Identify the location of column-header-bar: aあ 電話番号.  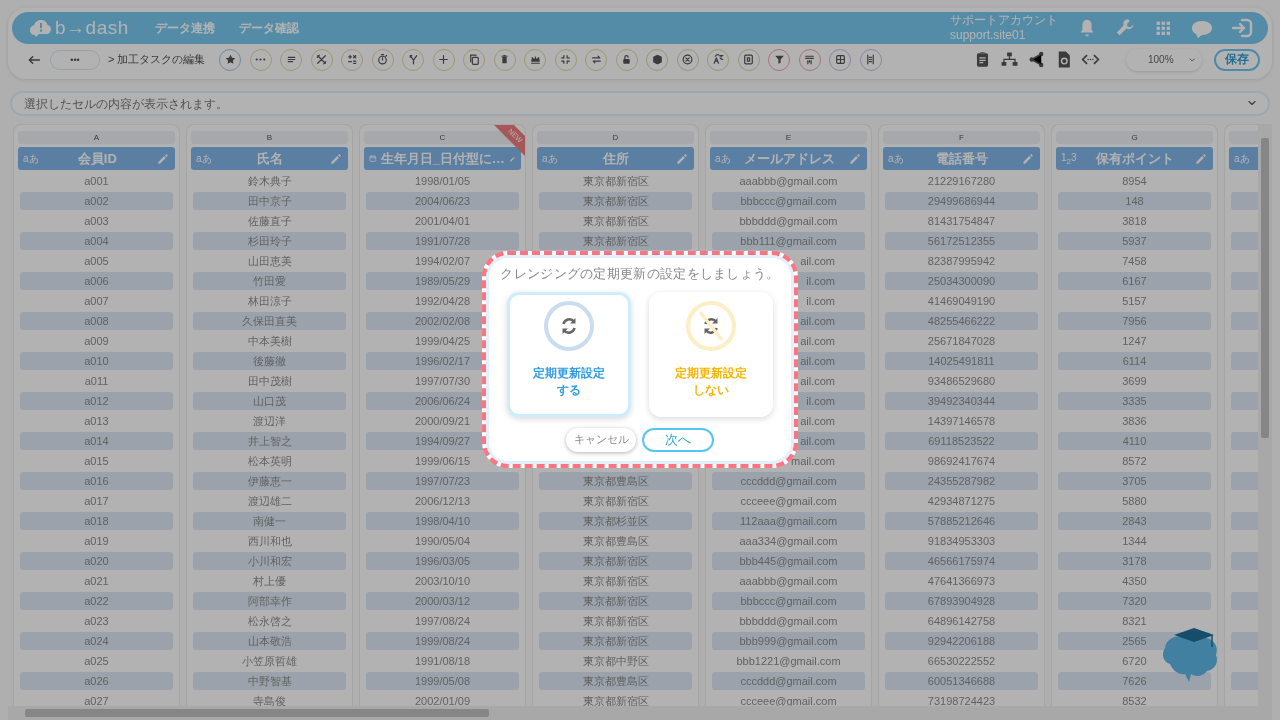
(961, 158).